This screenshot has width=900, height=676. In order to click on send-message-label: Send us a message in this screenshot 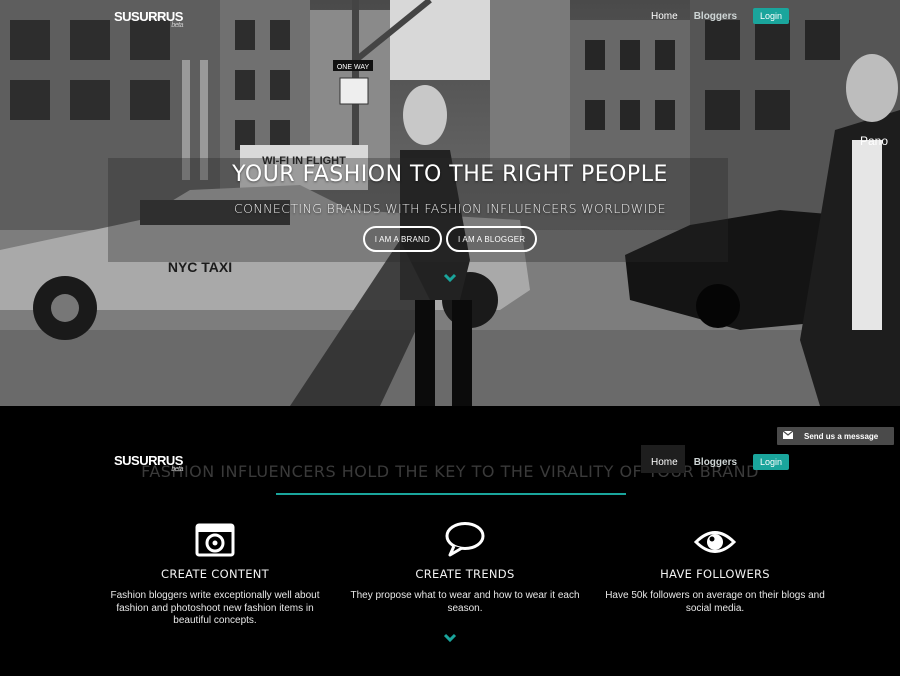, I will do `click(841, 436)`.